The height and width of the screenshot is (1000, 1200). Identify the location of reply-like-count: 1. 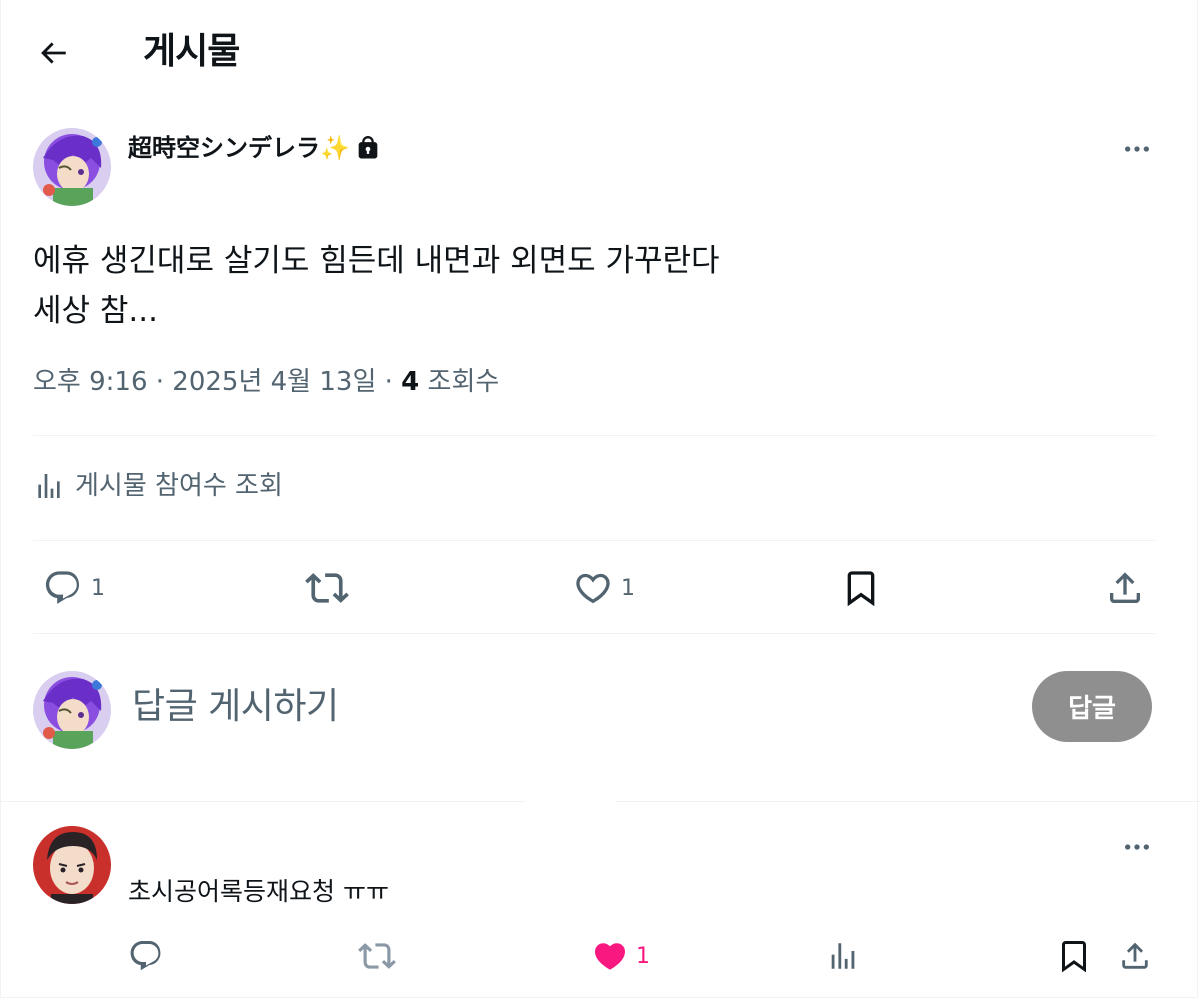
(643, 956).